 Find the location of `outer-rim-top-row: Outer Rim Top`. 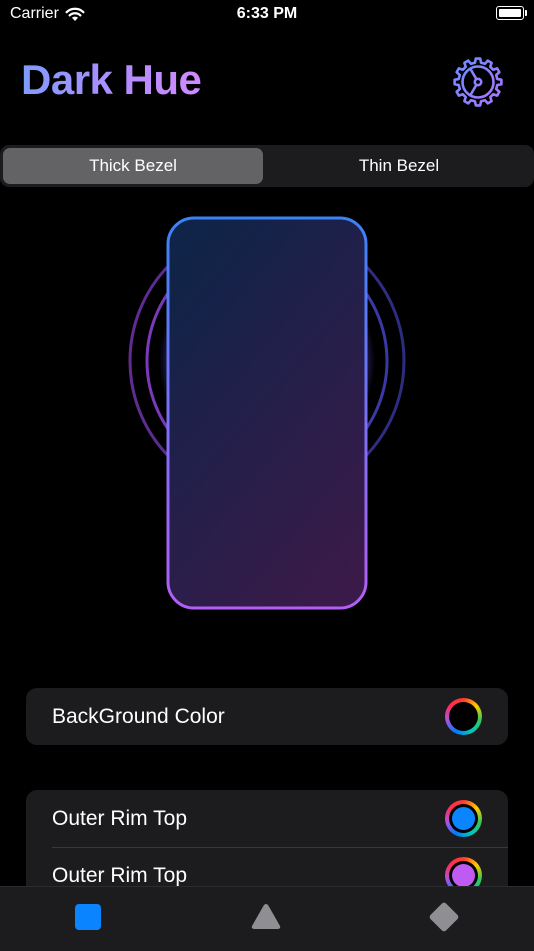

outer-rim-top-row: Outer Rim Top is located at coordinates (267, 818).